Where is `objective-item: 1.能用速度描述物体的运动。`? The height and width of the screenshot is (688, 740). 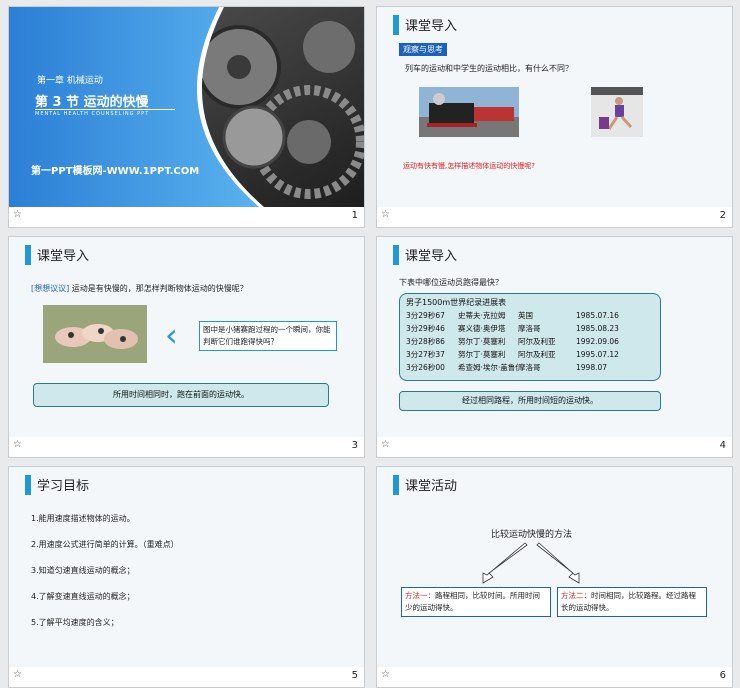 objective-item: 1.能用速度描述物体的运动。 is located at coordinates (83, 518).